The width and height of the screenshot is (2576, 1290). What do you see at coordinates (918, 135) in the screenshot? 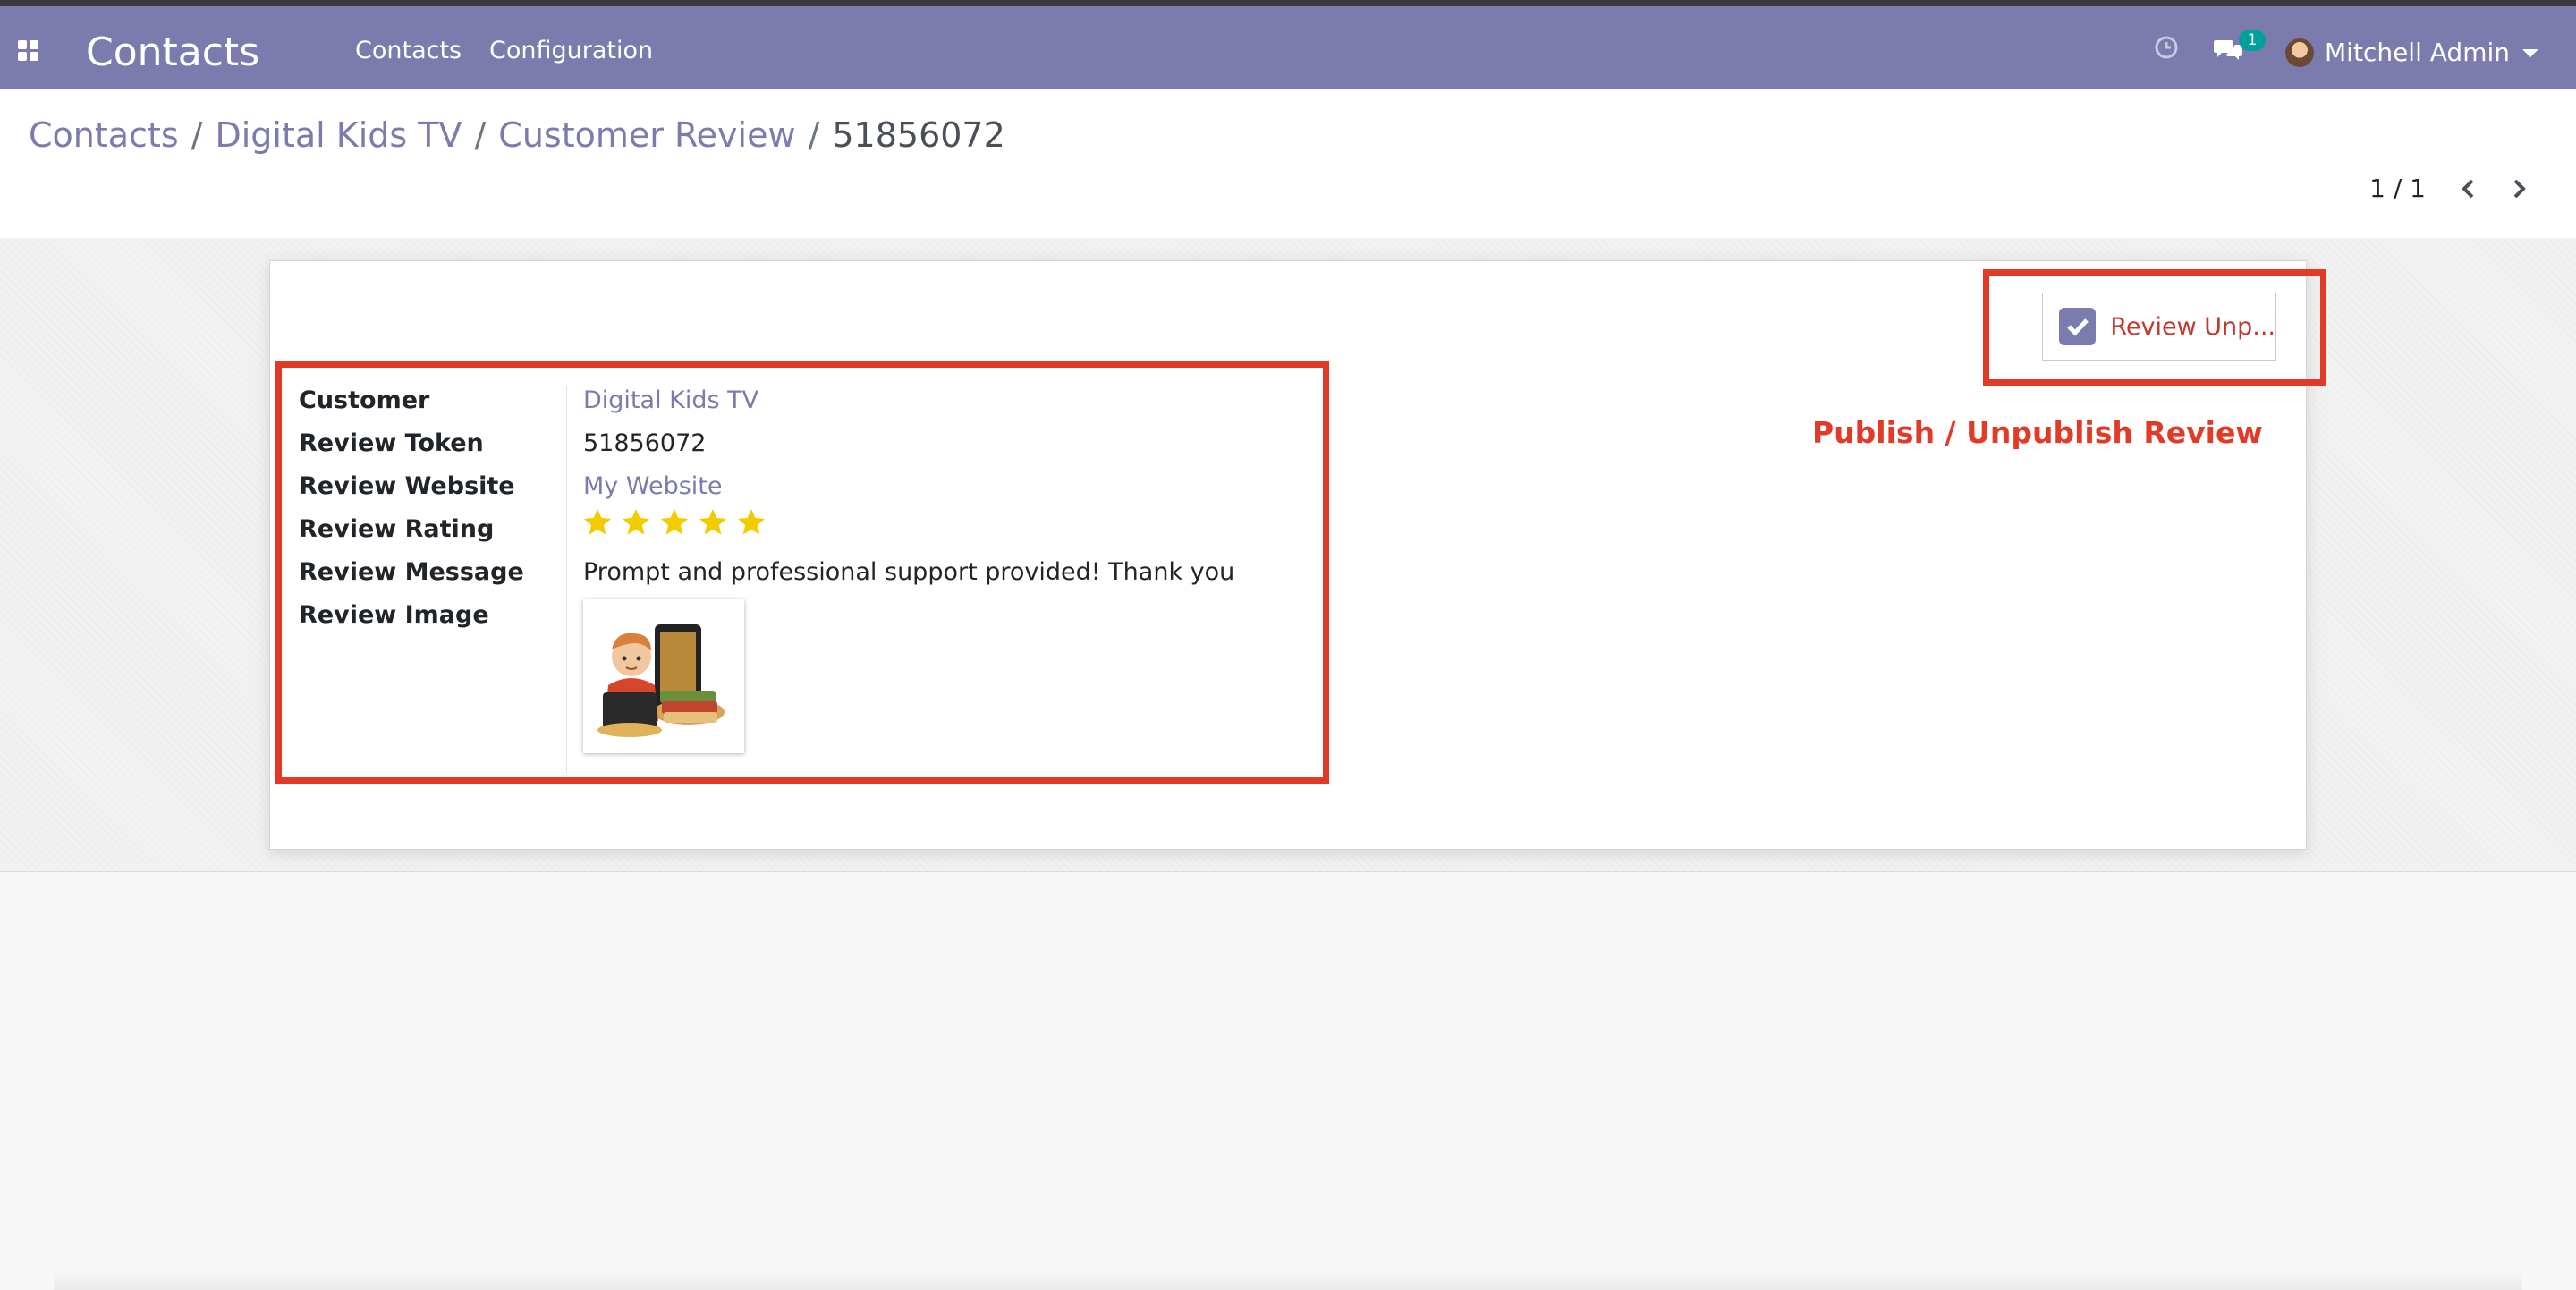
I see `breadcrumb-current: 51856072` at bounding box center [918, 135].